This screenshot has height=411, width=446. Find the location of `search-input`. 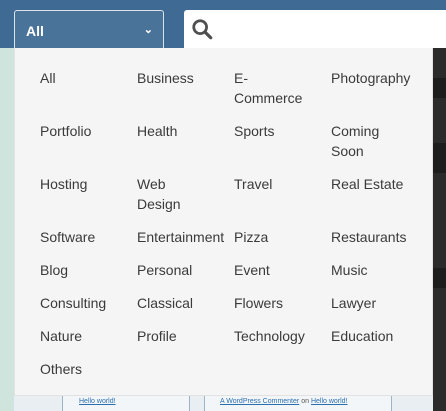

search-input is located at coordinates (331, 30).